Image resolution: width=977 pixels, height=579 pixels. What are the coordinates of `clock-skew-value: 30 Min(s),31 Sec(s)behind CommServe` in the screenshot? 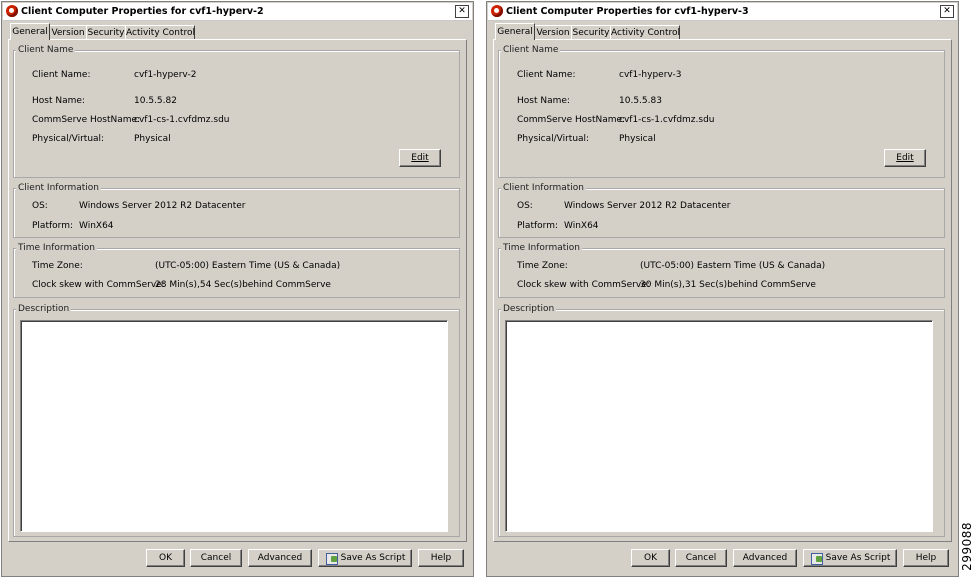 It's located at (728, 285).